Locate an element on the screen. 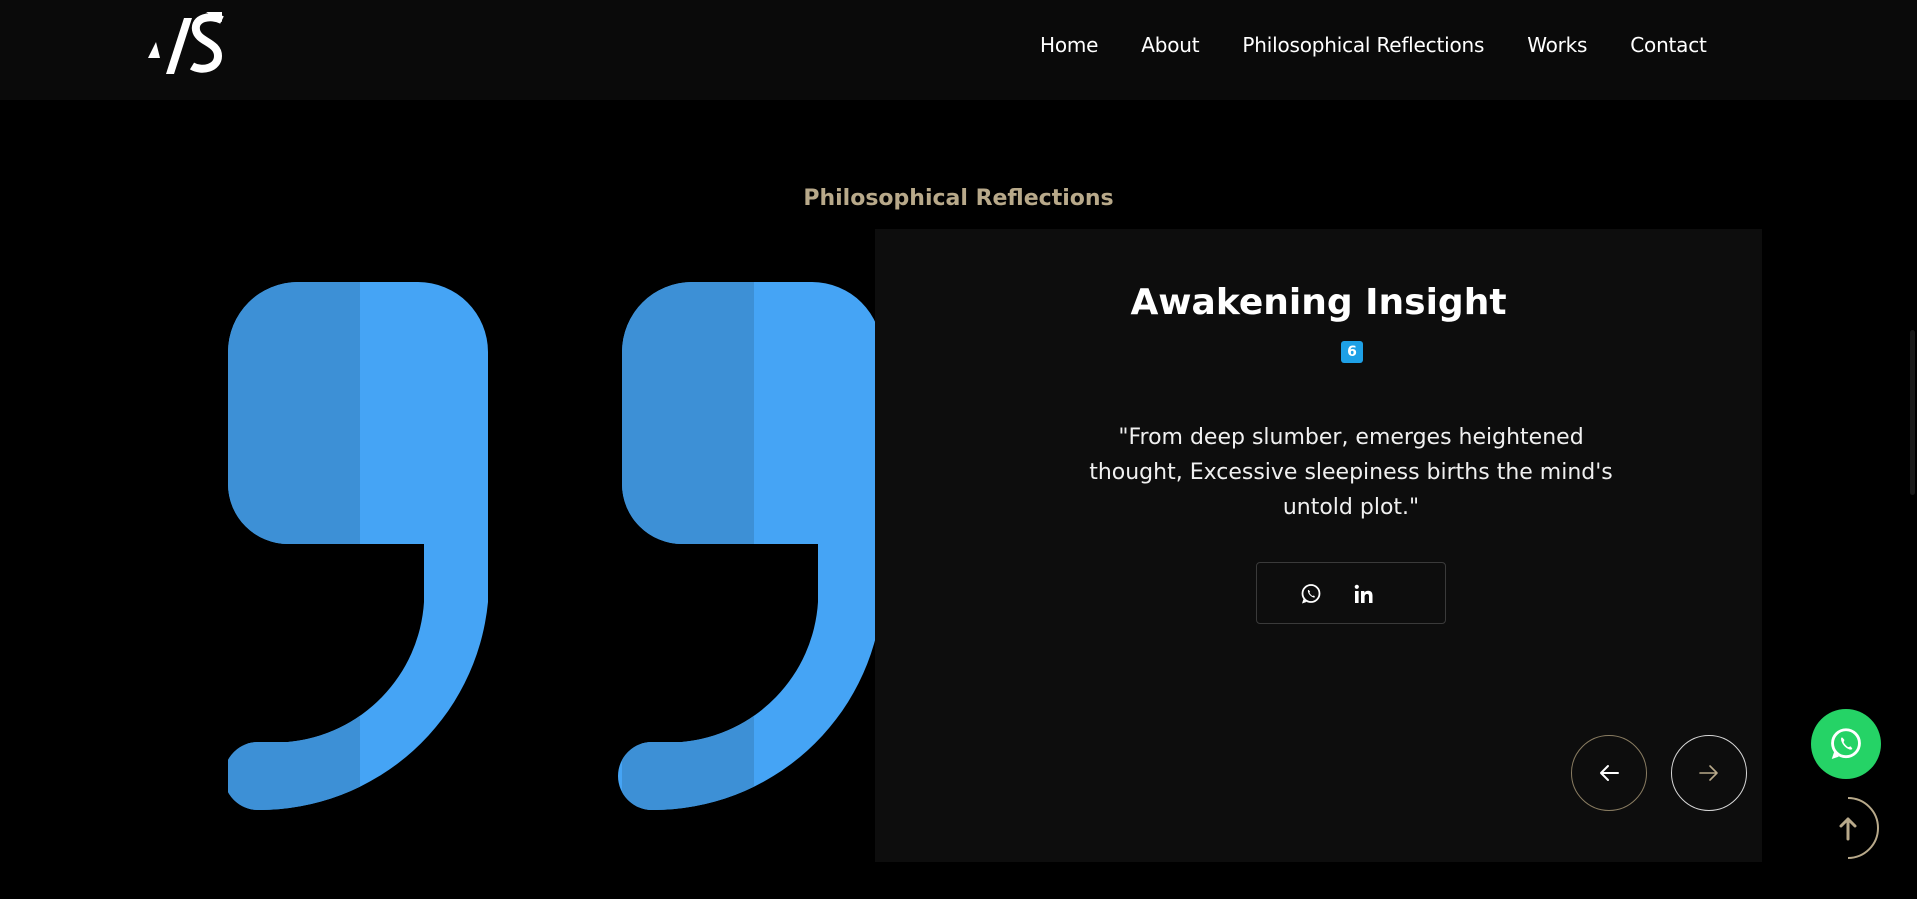 Image resolution: width=1917 pixels, height=899 pixels. scrollbar-thumb is located at coordinates (1912, 412).